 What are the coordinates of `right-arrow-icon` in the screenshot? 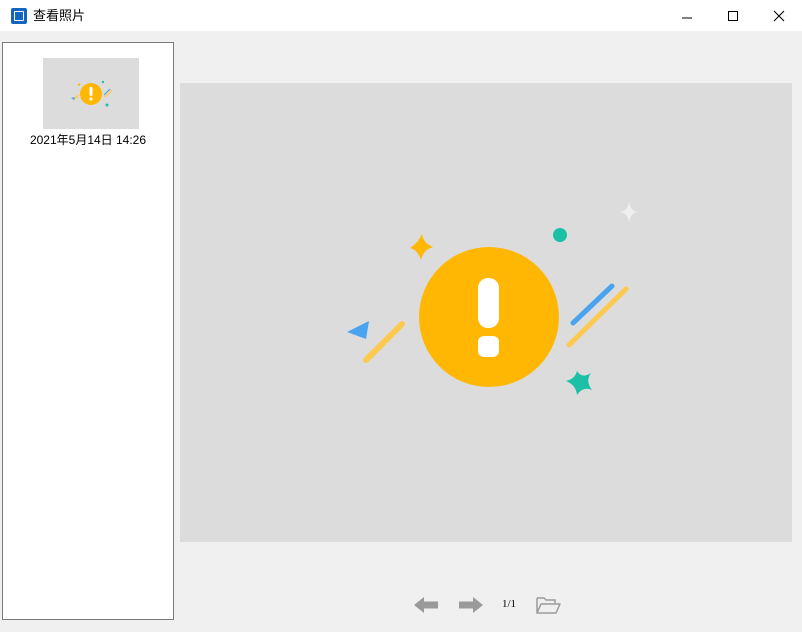 It's located at (471, 605).